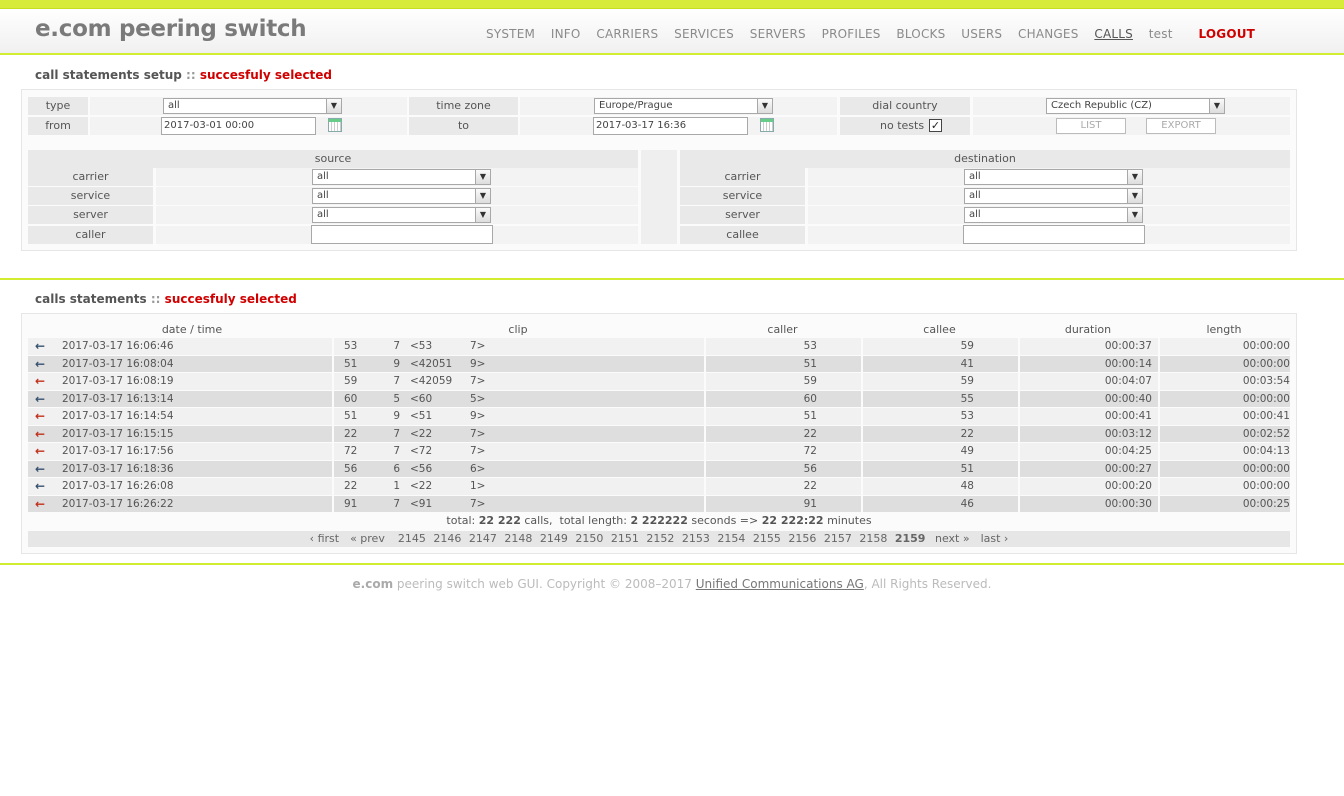 Image resolution: width=1344 pixels, height=796 pixels. I want to click on pager-page: 2150, so click(589, 538).